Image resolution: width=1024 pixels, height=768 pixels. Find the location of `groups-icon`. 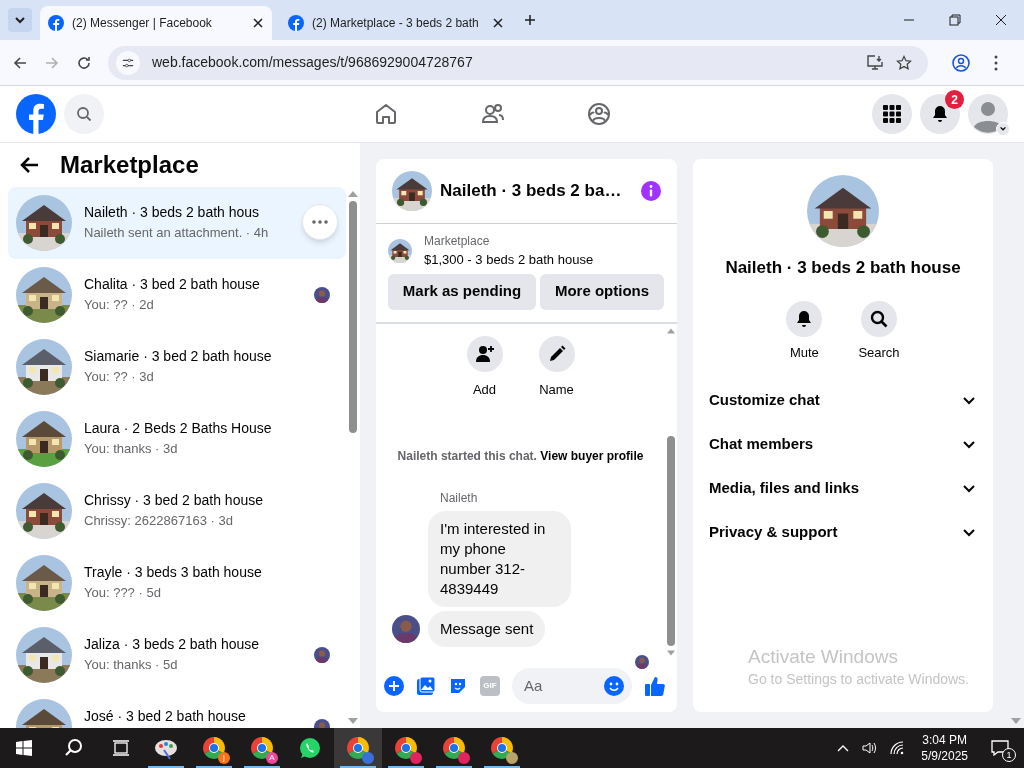

groups-icon is located at coordinates (599, 114).